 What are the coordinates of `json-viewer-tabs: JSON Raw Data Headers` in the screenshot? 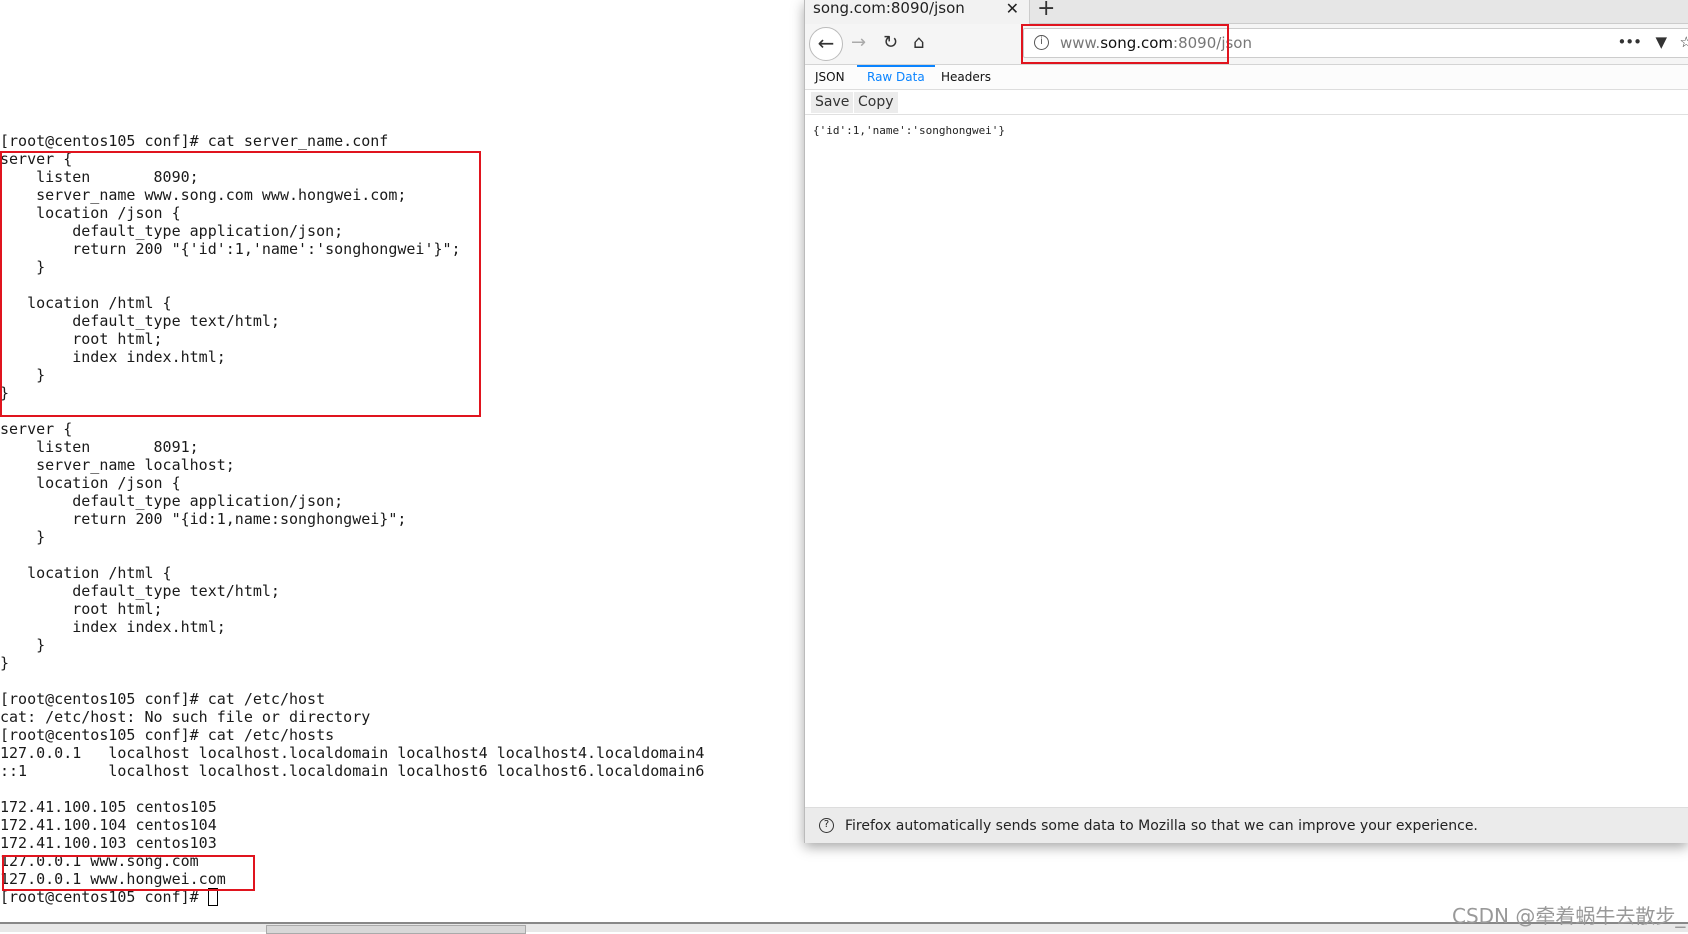 It's located at (1246, 77).